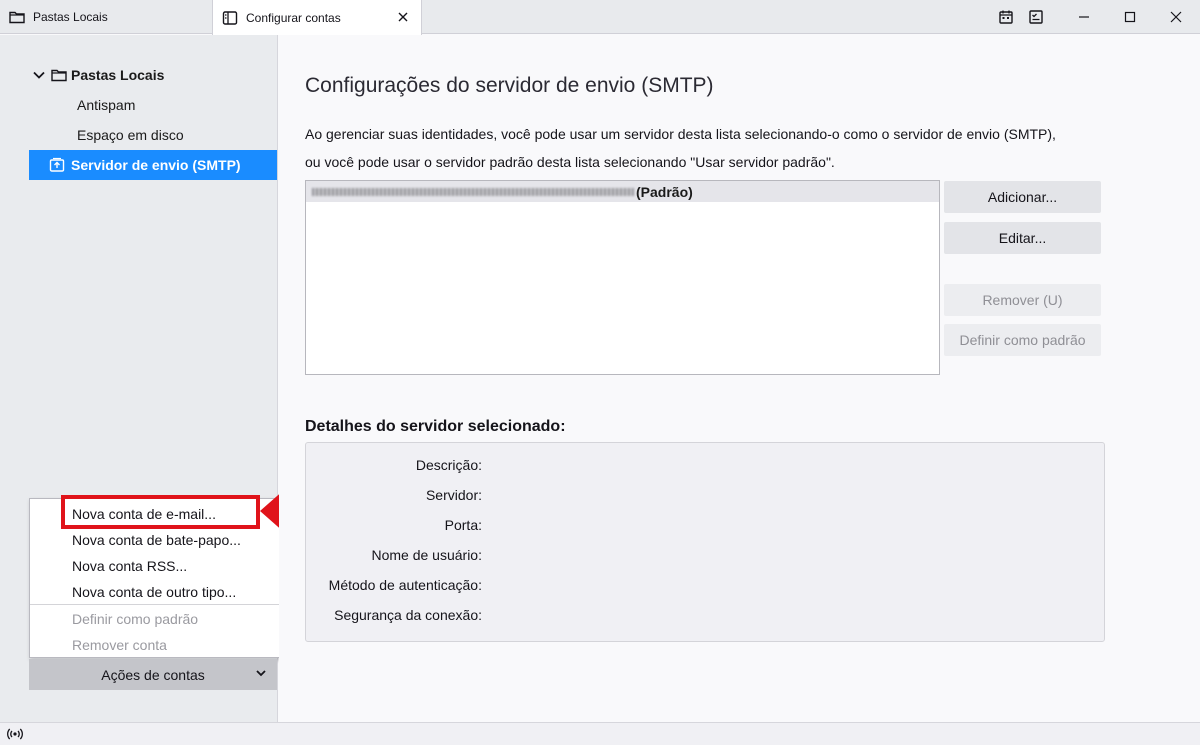 This screenshot has height=745, width=1200. What do you see at coordinates (463, 525) in the screenshot?
I see `detail-label-port: Porta:` at bounding box center [463, 525].